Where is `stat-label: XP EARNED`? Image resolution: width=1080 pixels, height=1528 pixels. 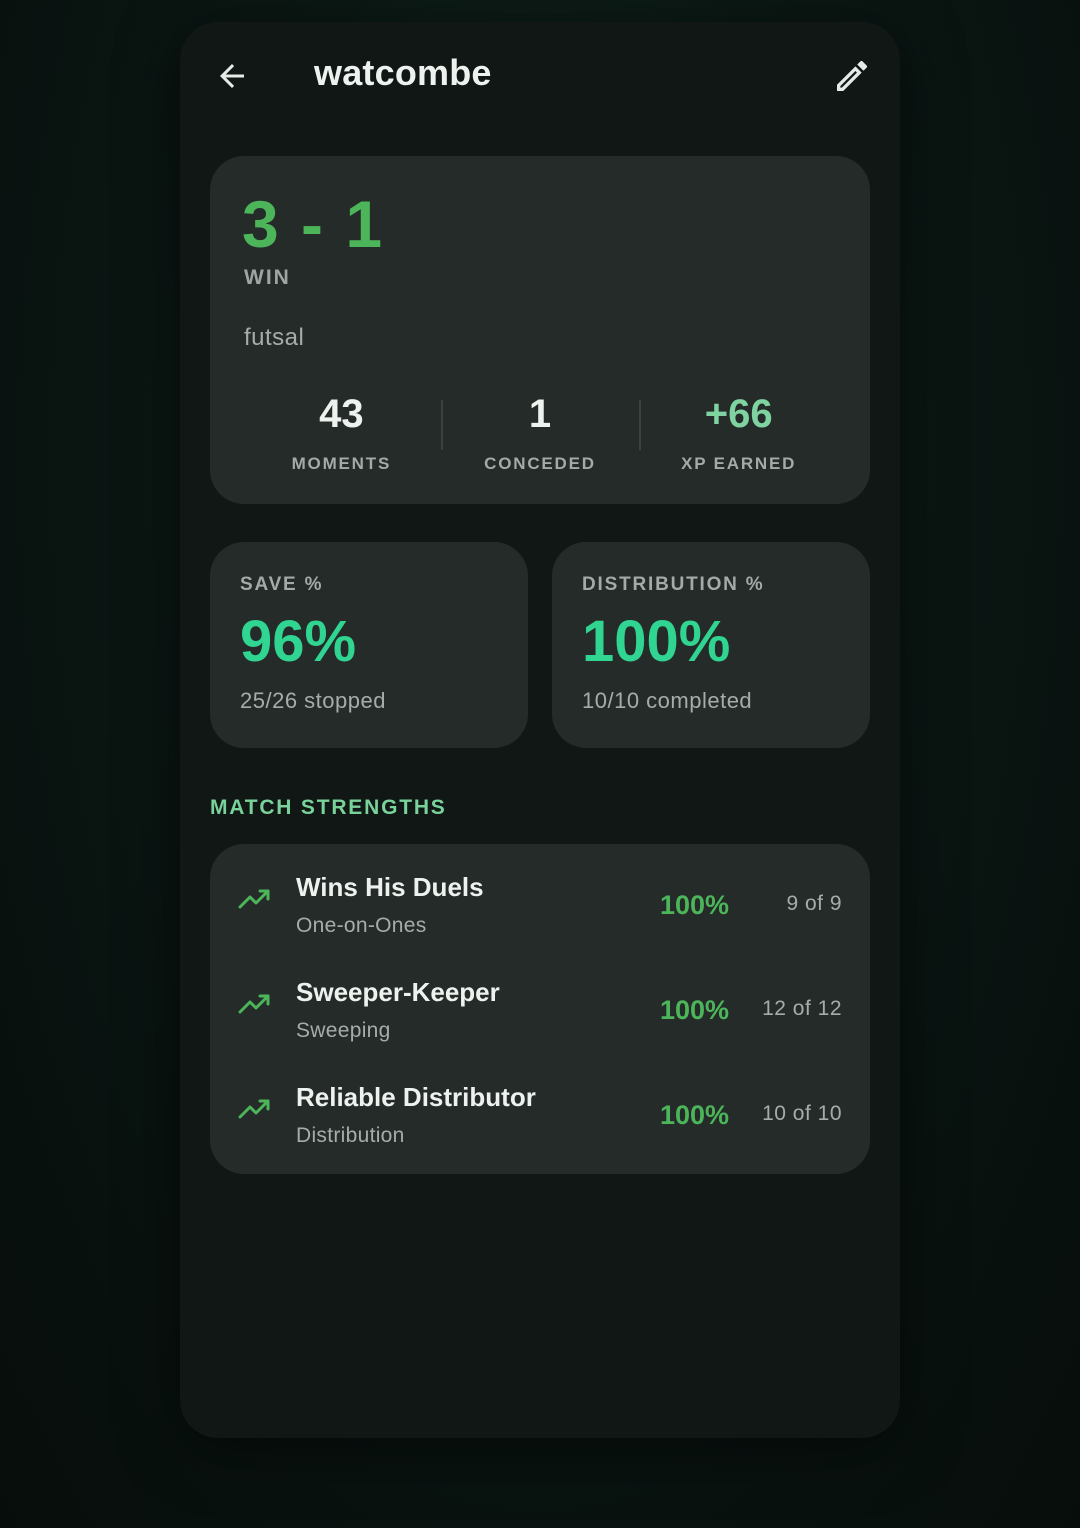
stat-label: XP EARNED is located at coordinates (739, 463).